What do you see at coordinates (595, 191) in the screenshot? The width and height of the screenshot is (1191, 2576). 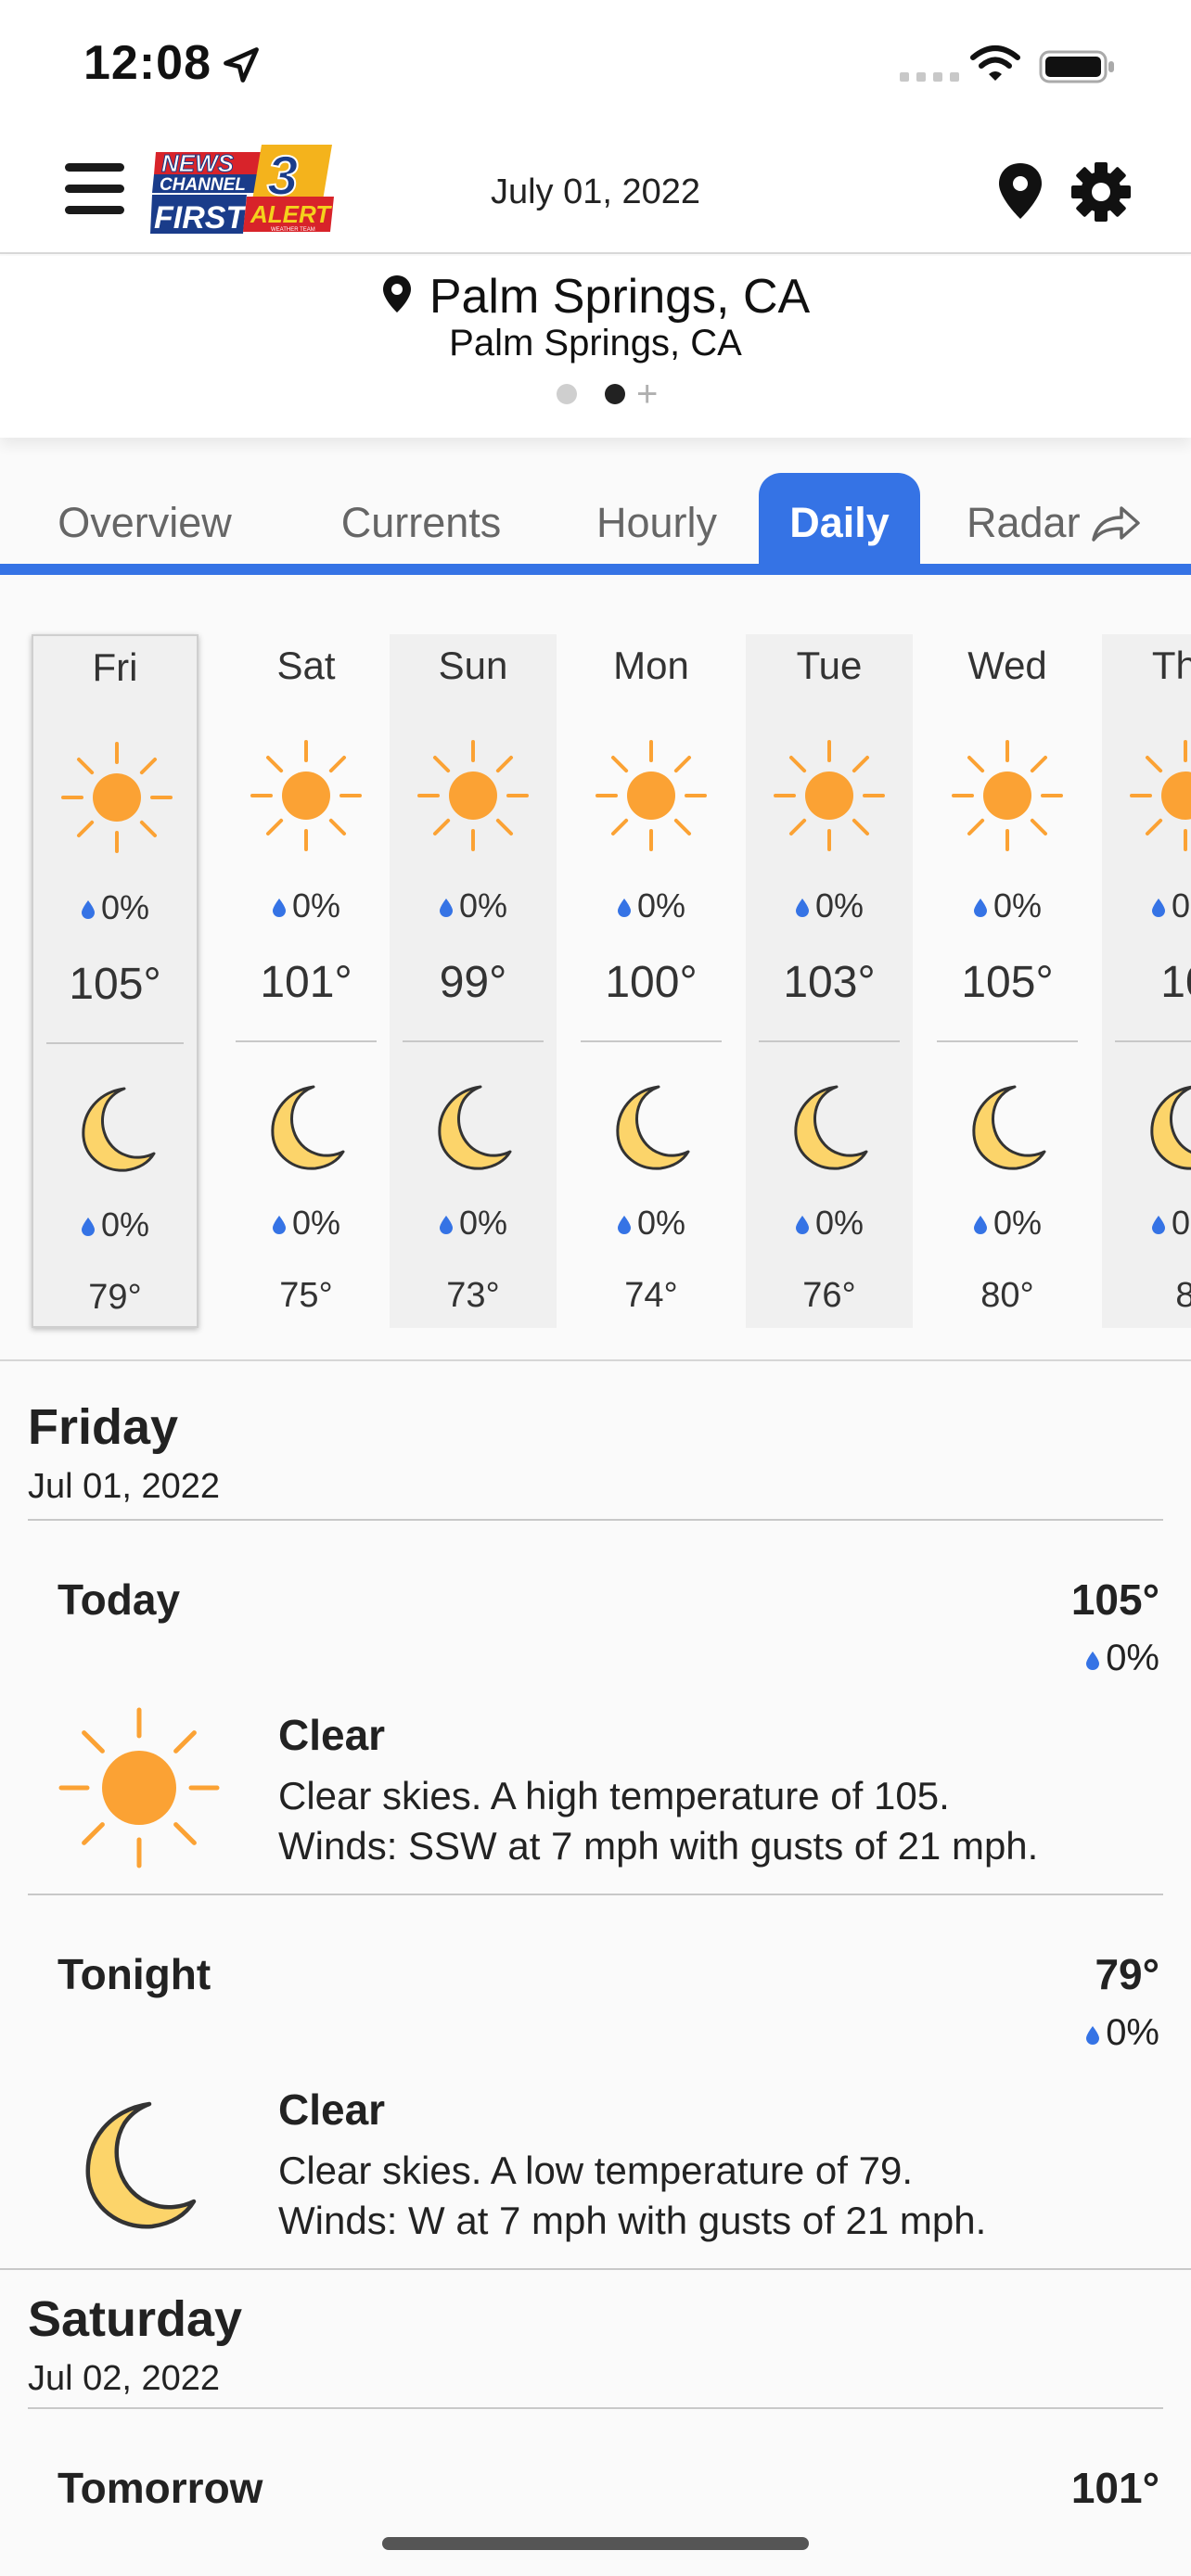 I see `header-date: July 01, 2022` at bounding box center [595, 191].